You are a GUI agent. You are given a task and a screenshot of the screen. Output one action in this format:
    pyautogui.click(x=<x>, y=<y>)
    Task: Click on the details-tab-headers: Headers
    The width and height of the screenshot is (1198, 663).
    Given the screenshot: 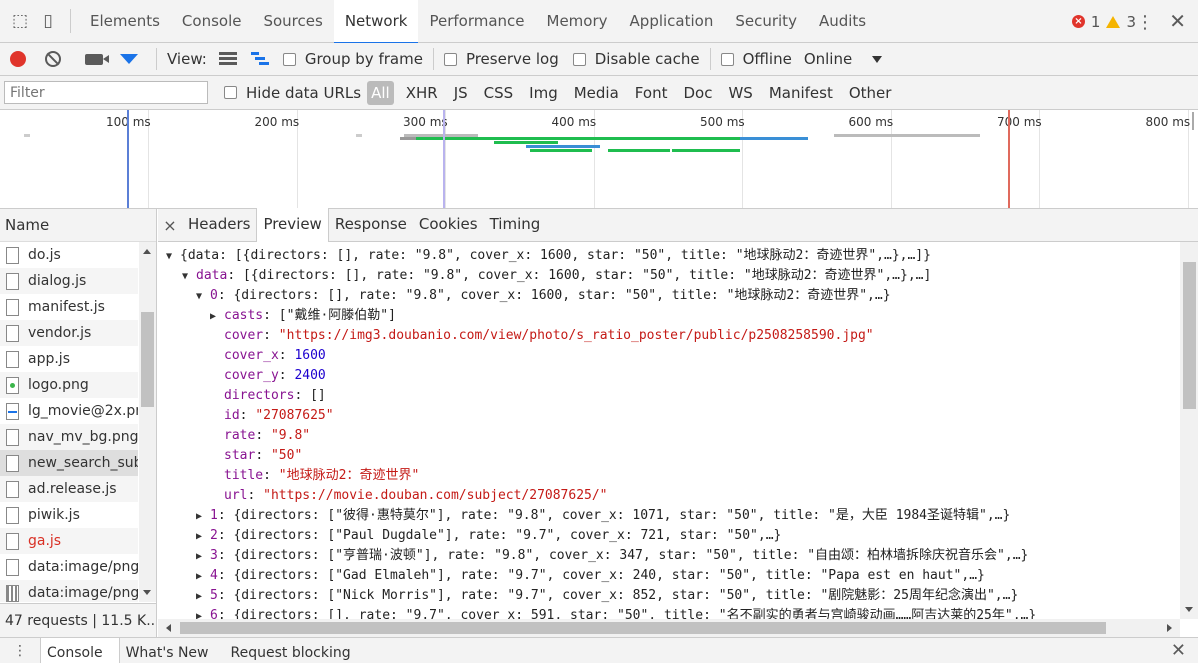 What is the action you would take?
    pyautogui.click(x=219, y=224)
    